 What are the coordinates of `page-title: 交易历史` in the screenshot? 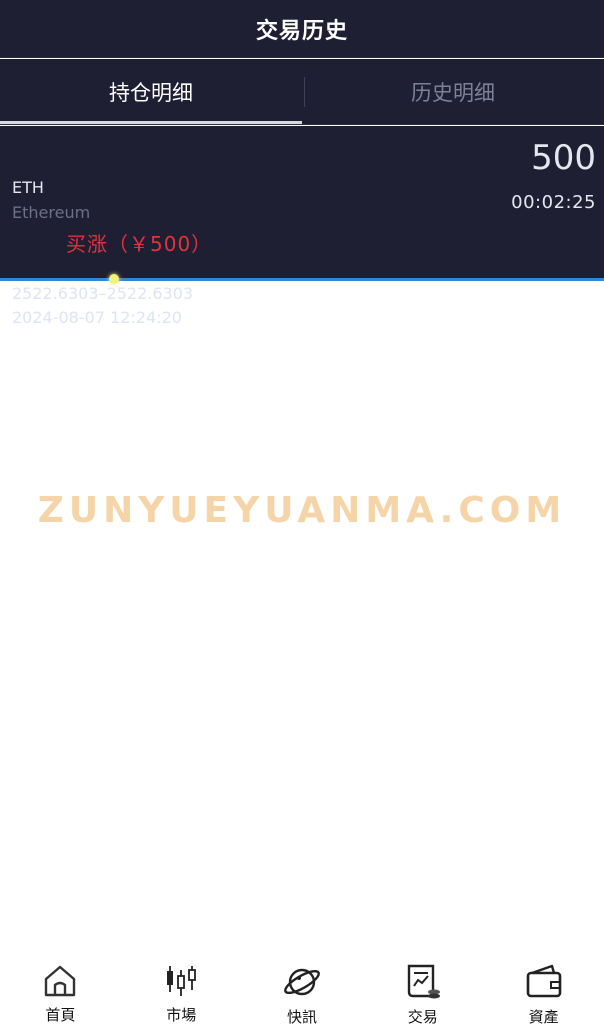 It's located at (301, 31).